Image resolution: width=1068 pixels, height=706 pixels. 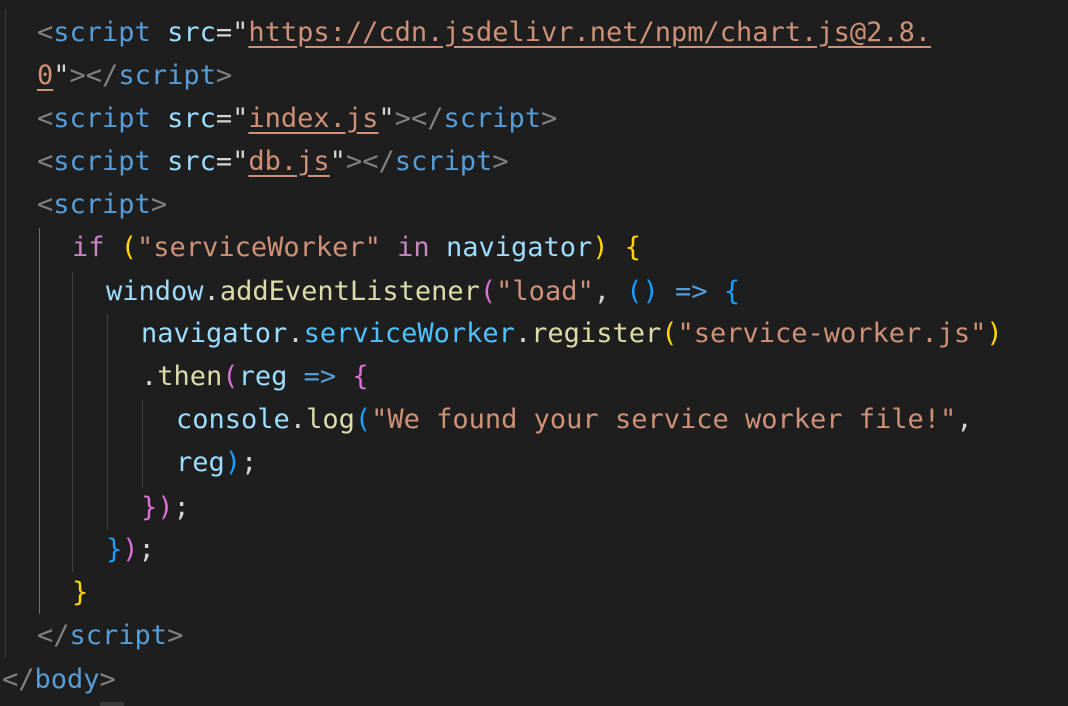 I want to click on code-line-3: <script src="index.js"></script>, so click(x=297, y=118).